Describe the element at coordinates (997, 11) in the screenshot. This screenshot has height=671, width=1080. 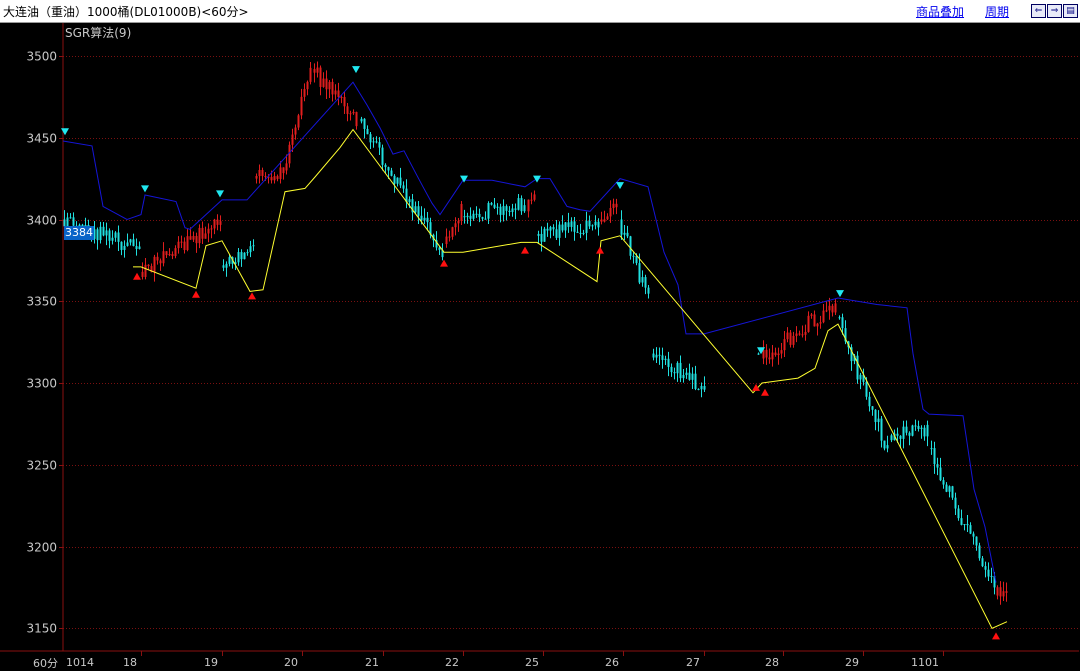
I see `cycle-link: 周期` at that location.